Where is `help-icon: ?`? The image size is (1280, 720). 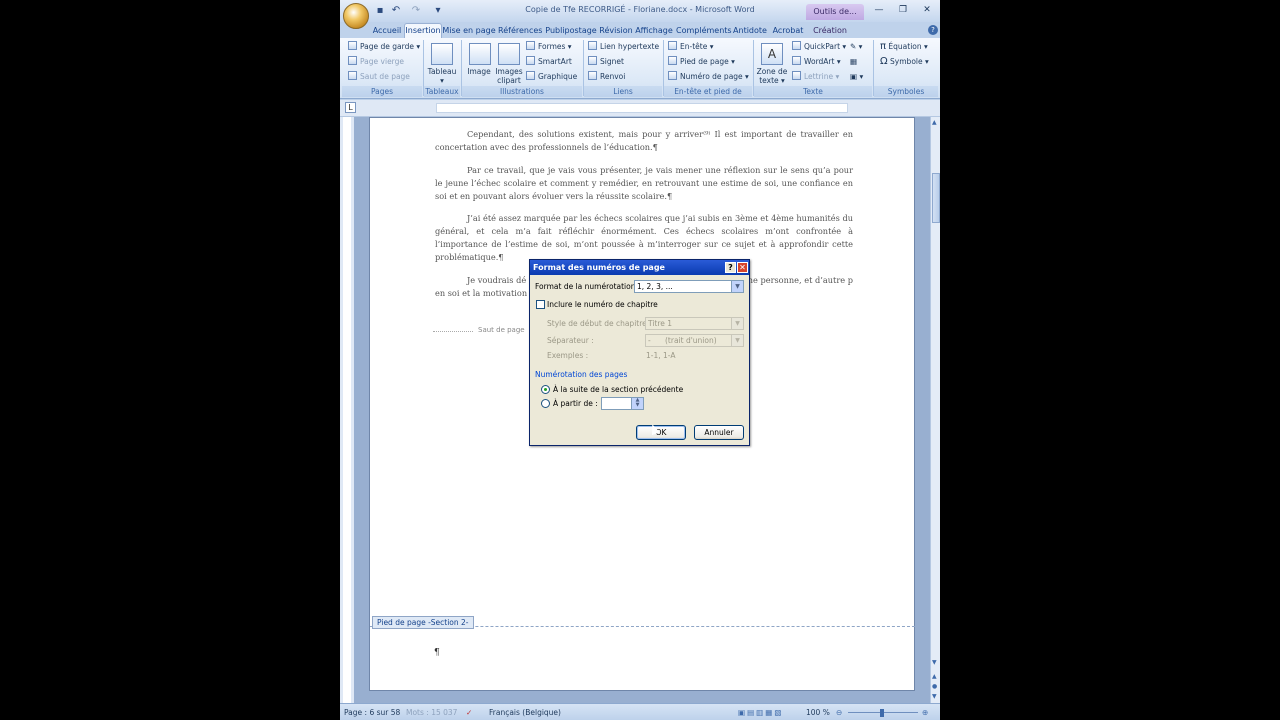 help-icon: ? is located at coordinates (933, 30).